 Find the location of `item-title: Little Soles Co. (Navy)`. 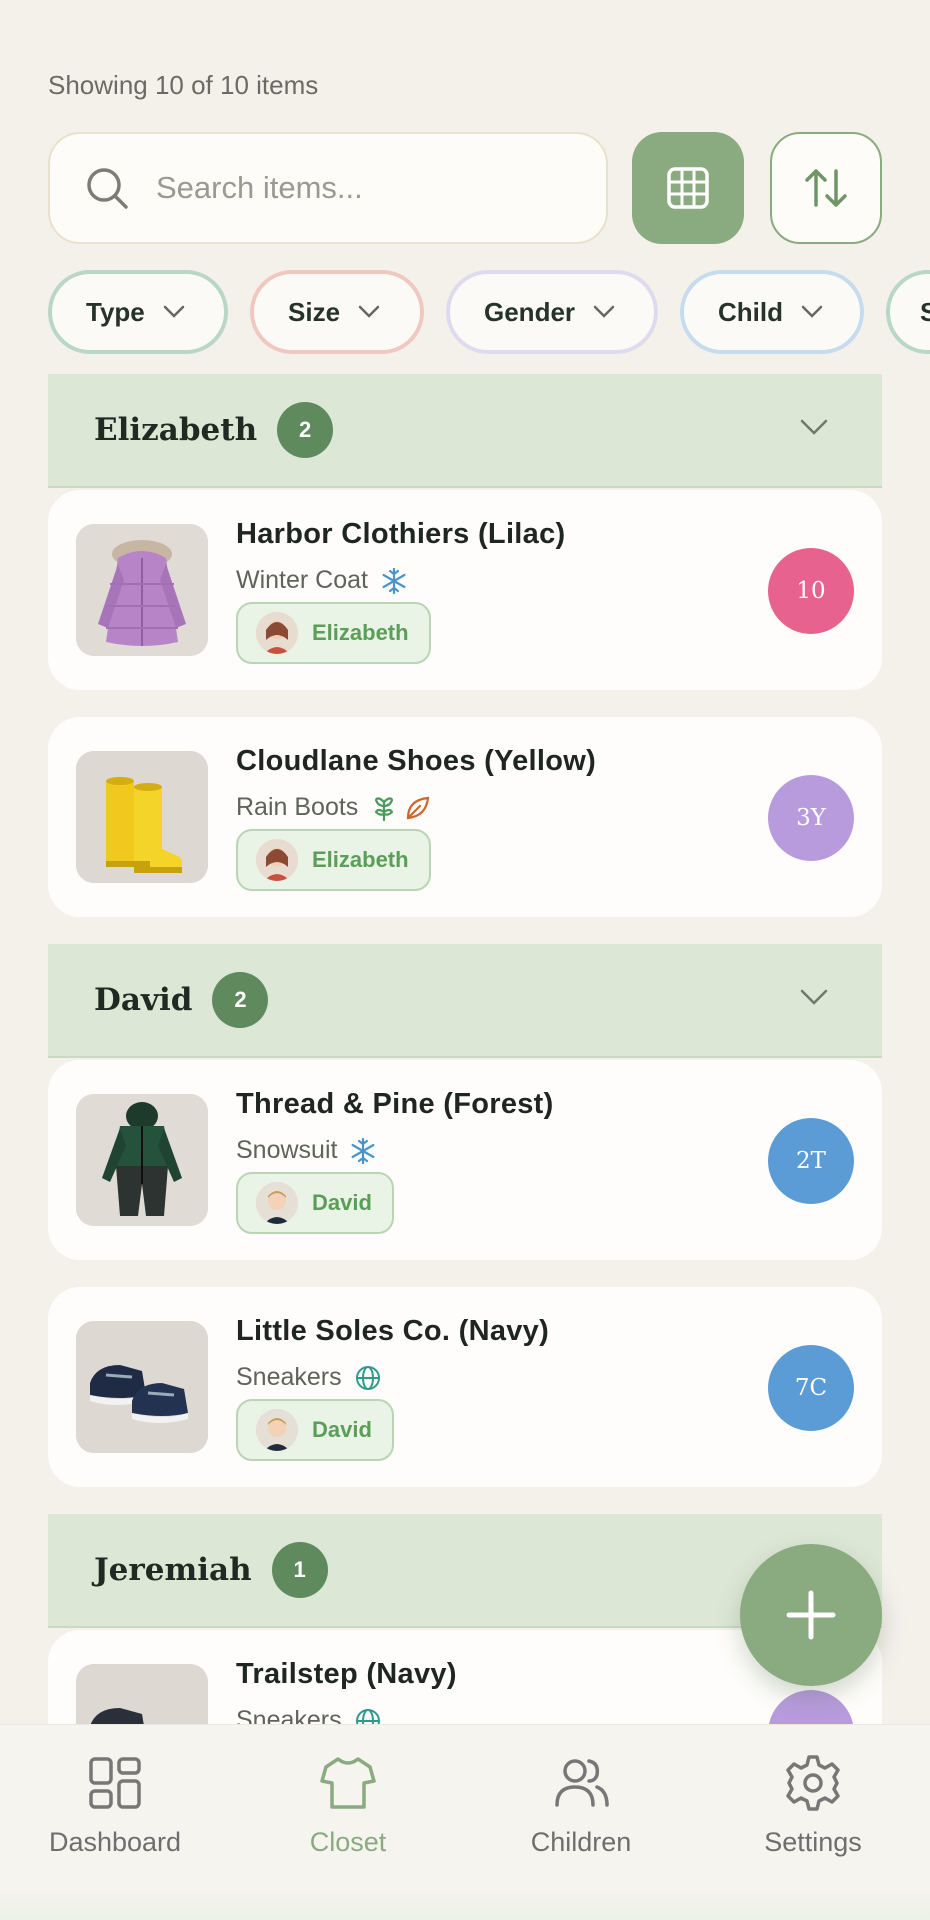

item-title: Little Soles Co. (Navy) is located at coordinates (393, 1331).